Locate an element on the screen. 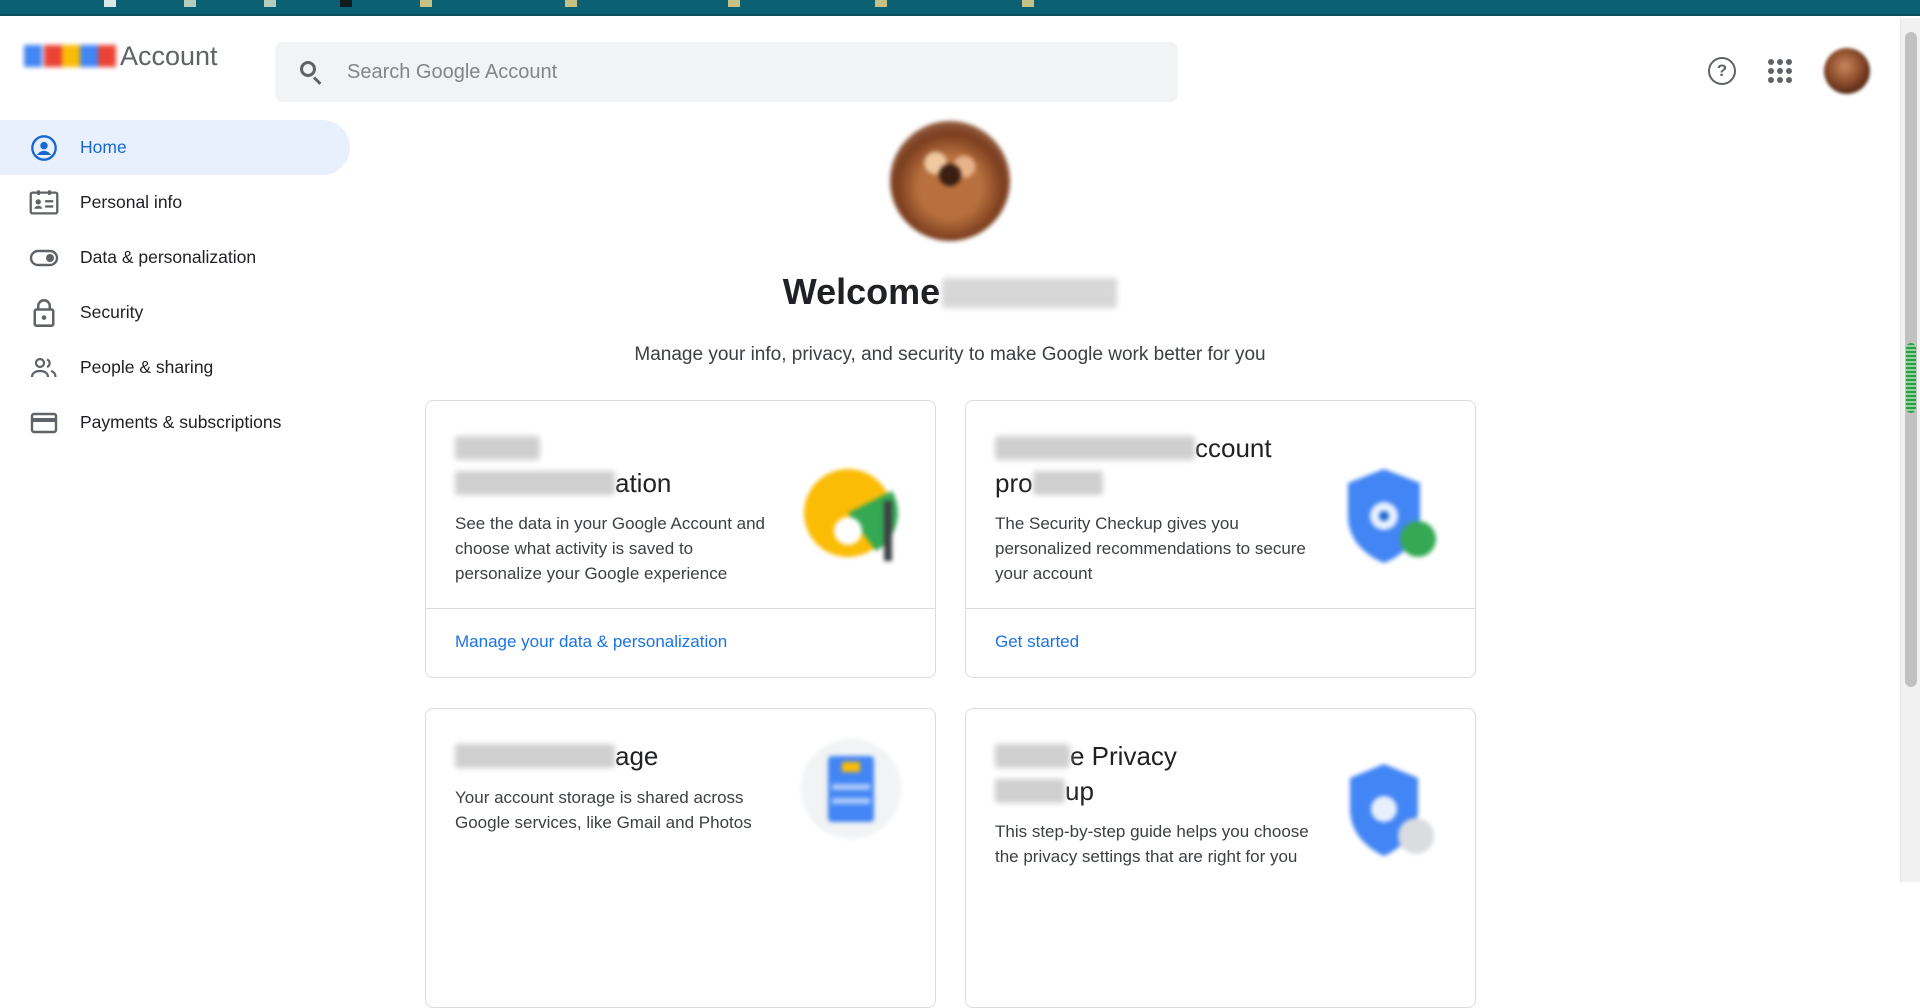 Image resolution: width=1920 pixels, height=1008 pixels. card-title-visible: ation is located at coordinates (643, 483).